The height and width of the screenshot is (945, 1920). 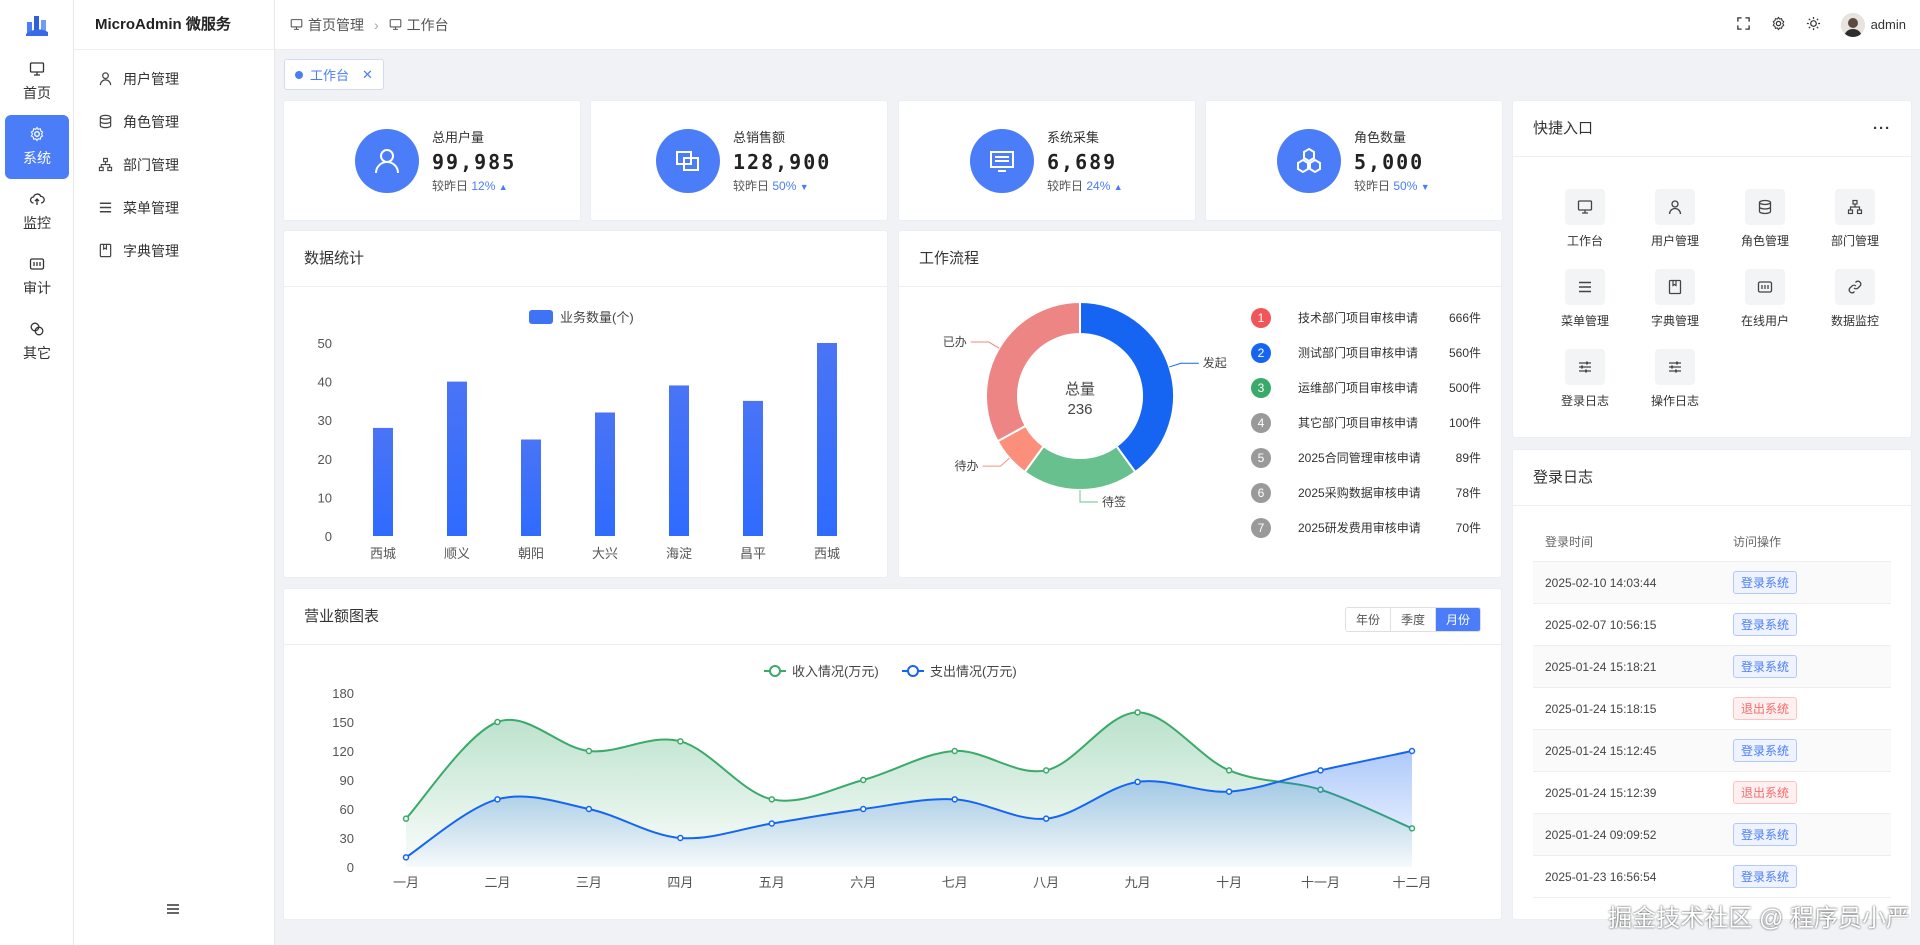 What do you see at coordinates (1601, 834) in the screenshot?
I see `log-time: 2025-01-24 09:09:52` at bounding box center [1601, 834].